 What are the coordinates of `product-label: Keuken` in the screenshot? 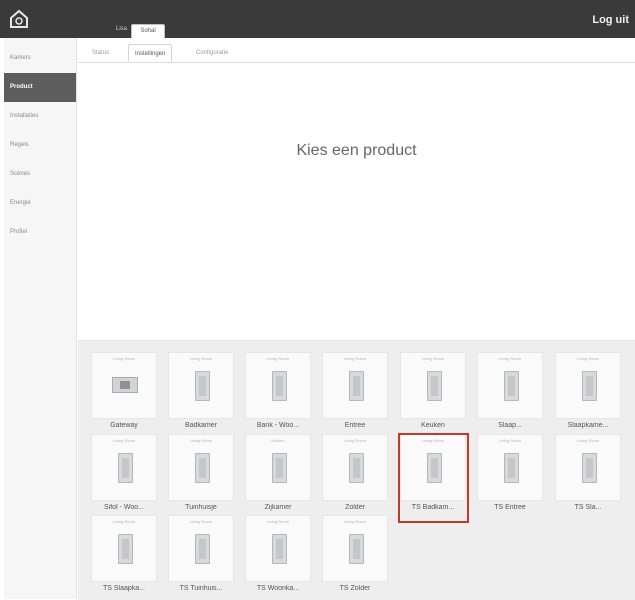 It's located at (433, 425).